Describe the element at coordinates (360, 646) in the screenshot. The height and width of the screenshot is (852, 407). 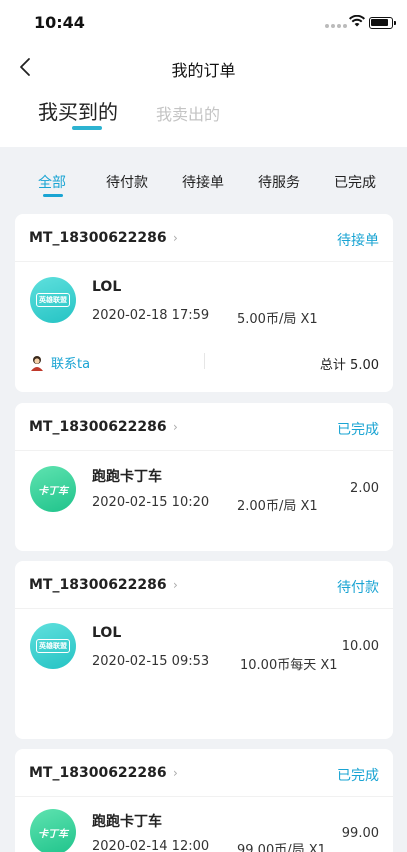
I see `order-amount: 10.00` at that location.